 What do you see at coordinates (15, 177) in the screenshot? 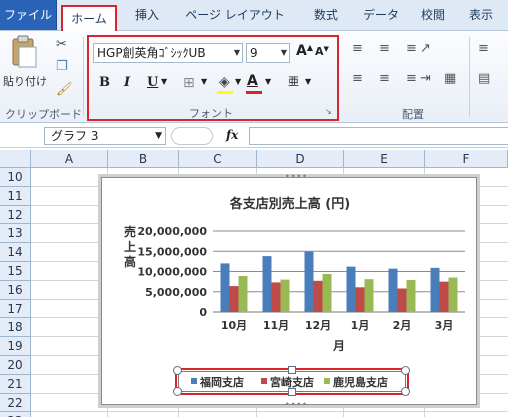
I see `row-header: 10` at bounding box center [15, 177].